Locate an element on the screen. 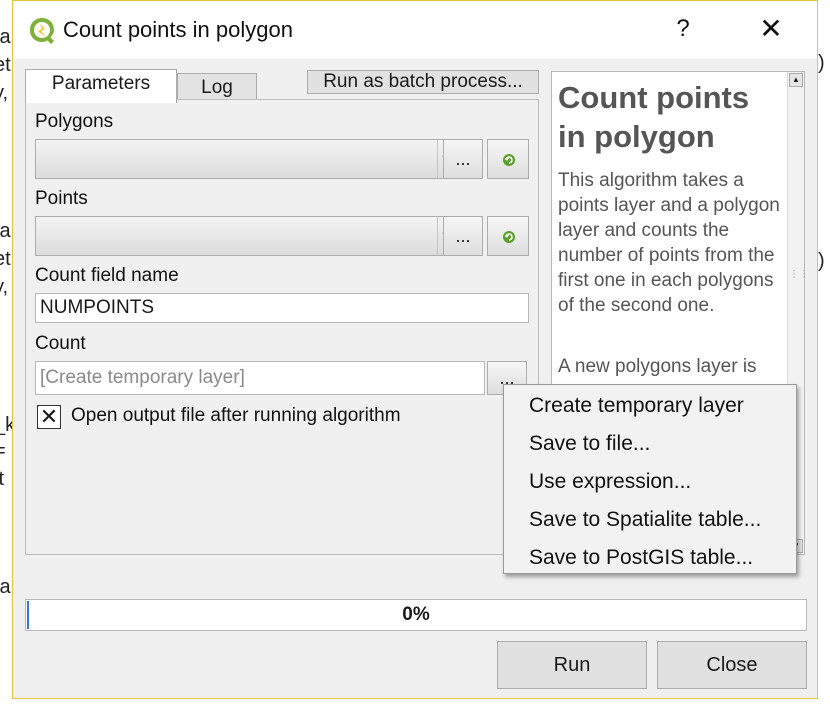 The height and width of the screenshot is (711, 830). tab-parameters: Parameters is located at coordinates (101, 86).